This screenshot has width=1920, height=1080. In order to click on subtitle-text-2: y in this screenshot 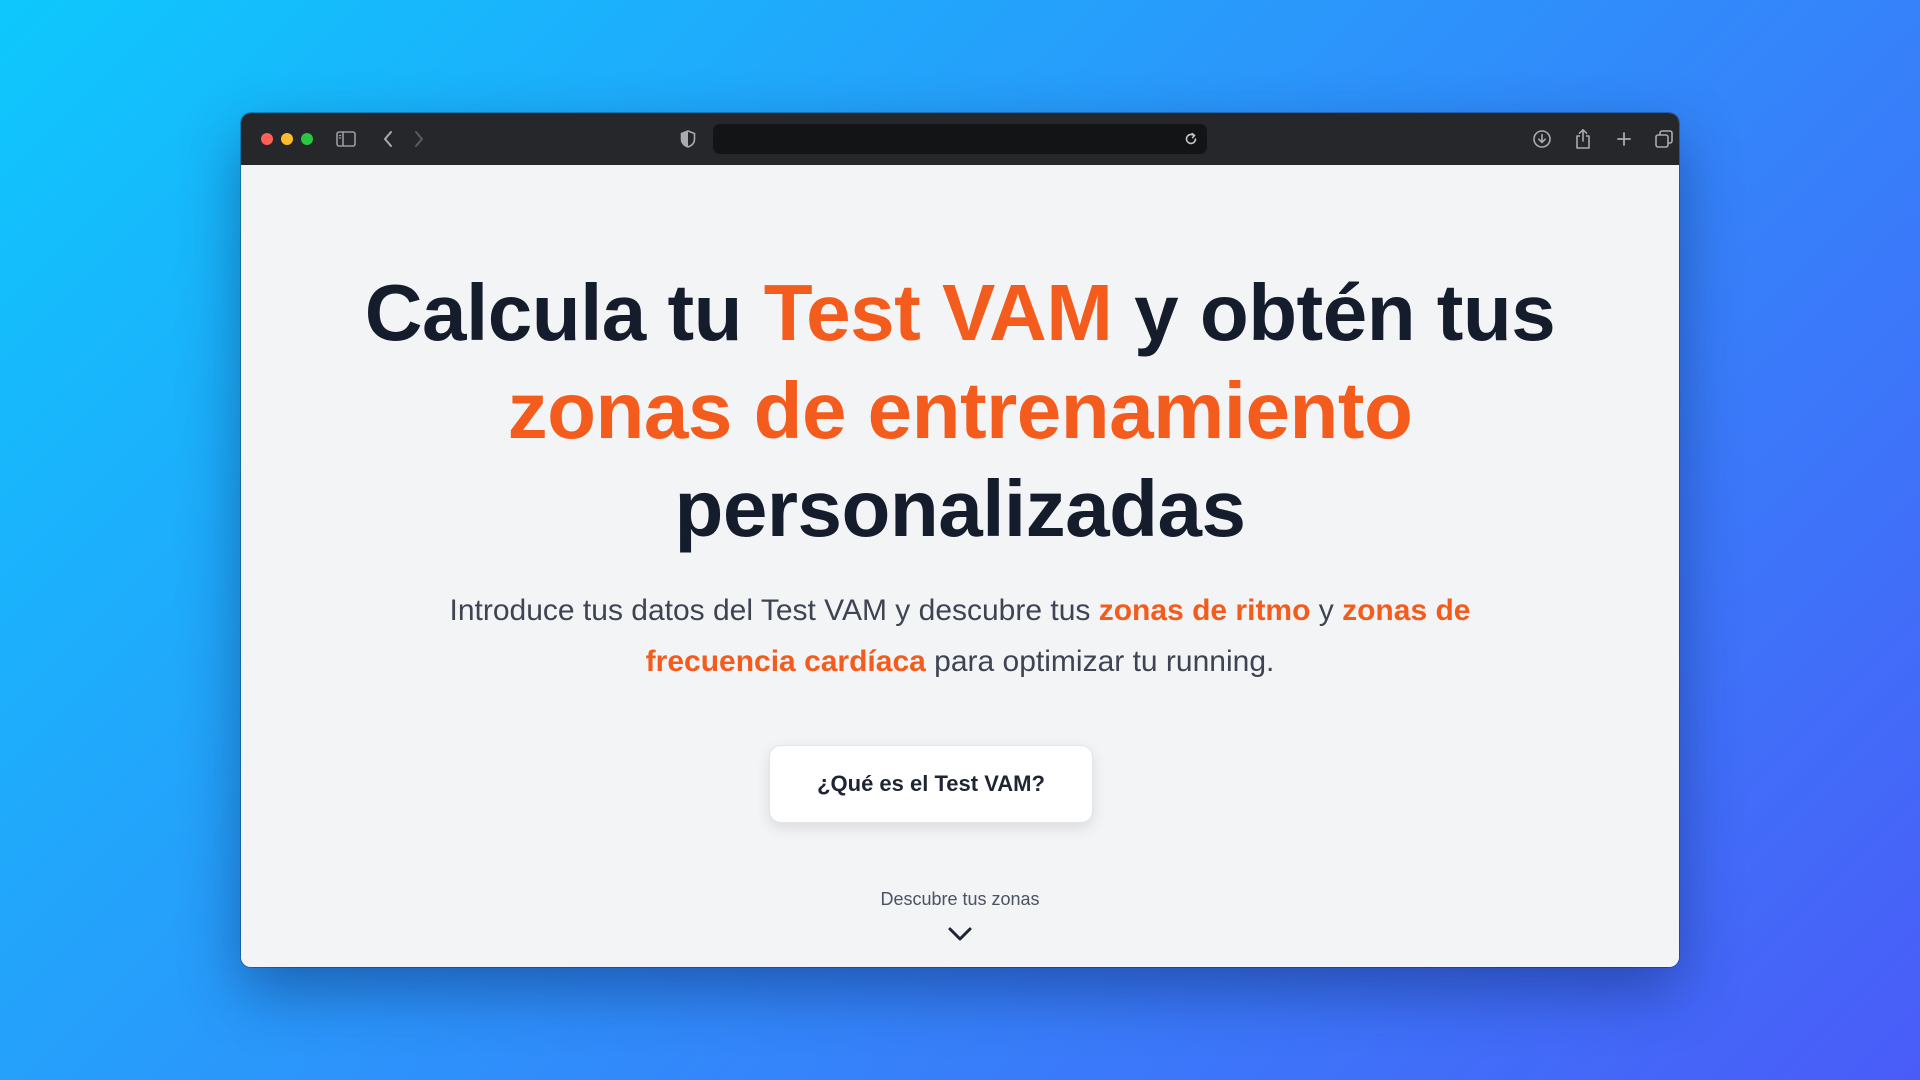, I will do `click(1326, 610)`.